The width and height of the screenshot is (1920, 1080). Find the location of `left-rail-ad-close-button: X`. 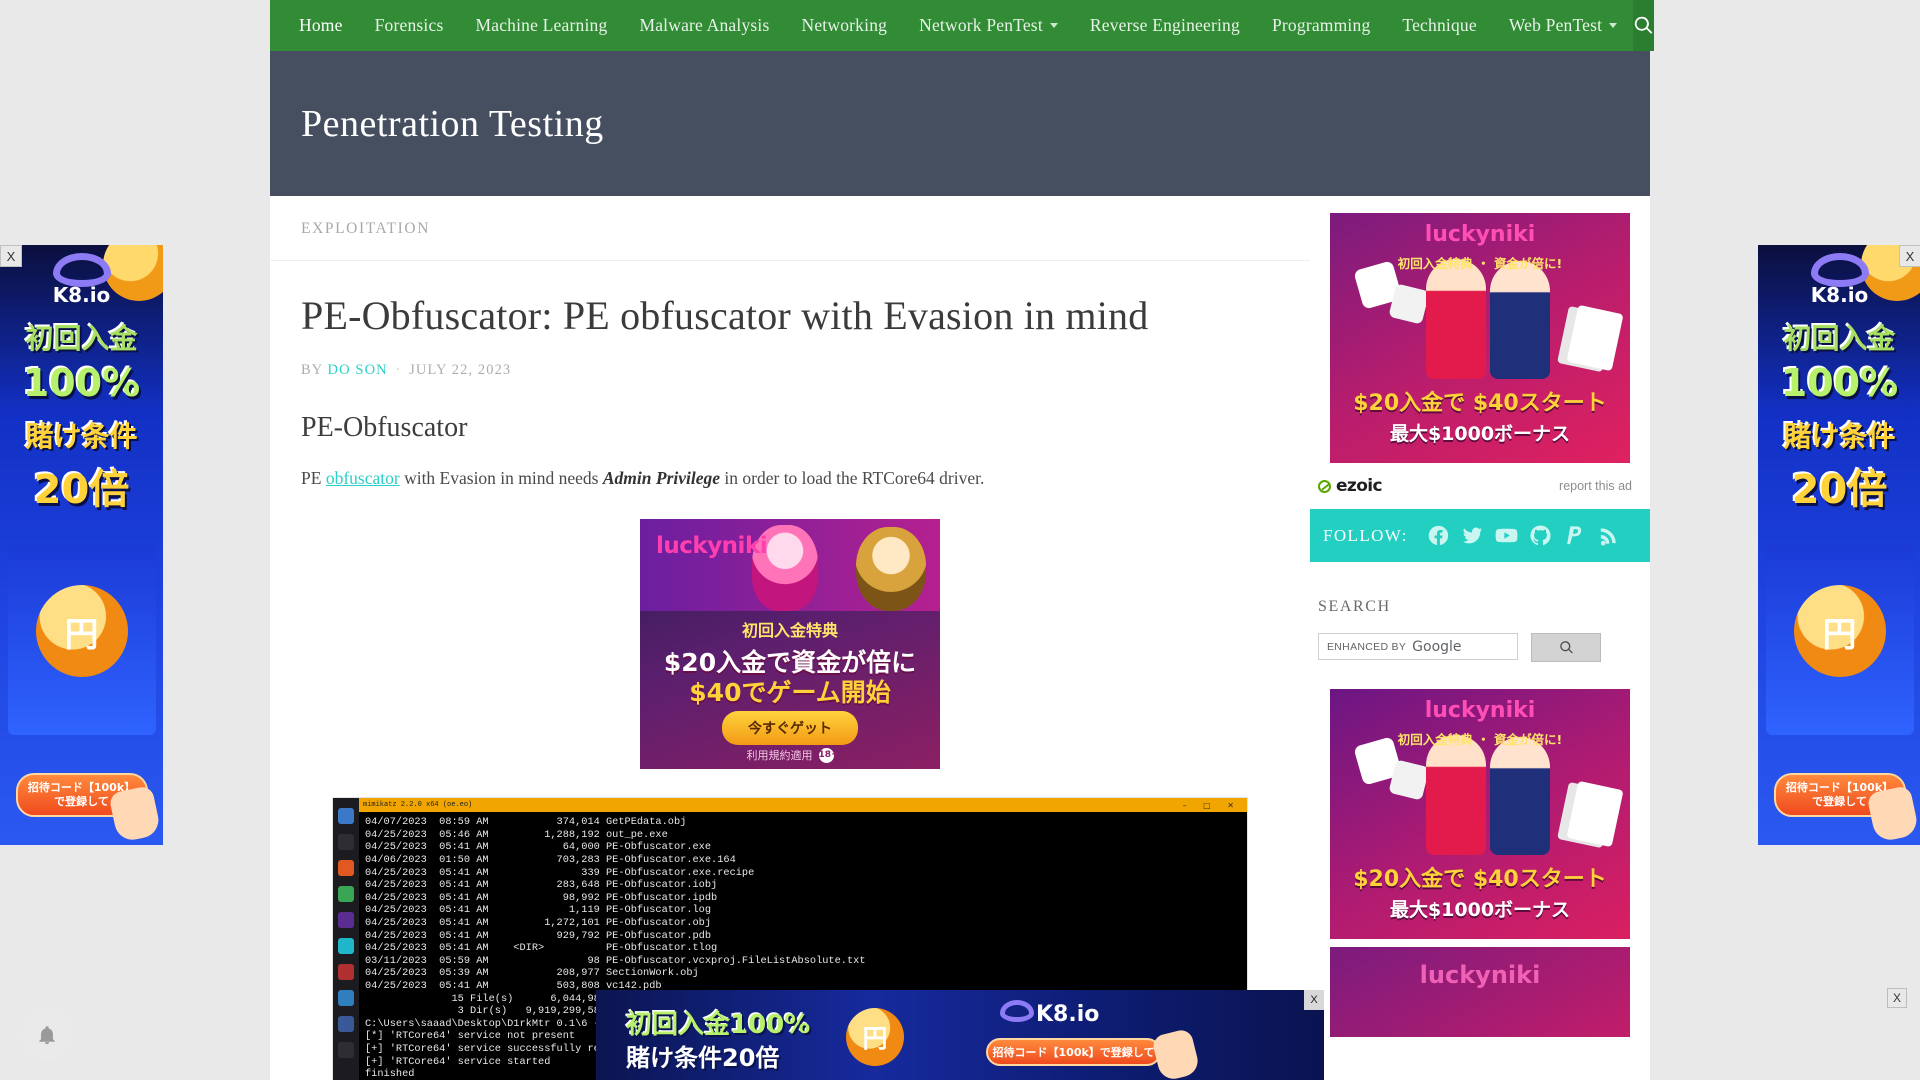

left-rail-ad-close-button: X is located at coordinates (11, 256).